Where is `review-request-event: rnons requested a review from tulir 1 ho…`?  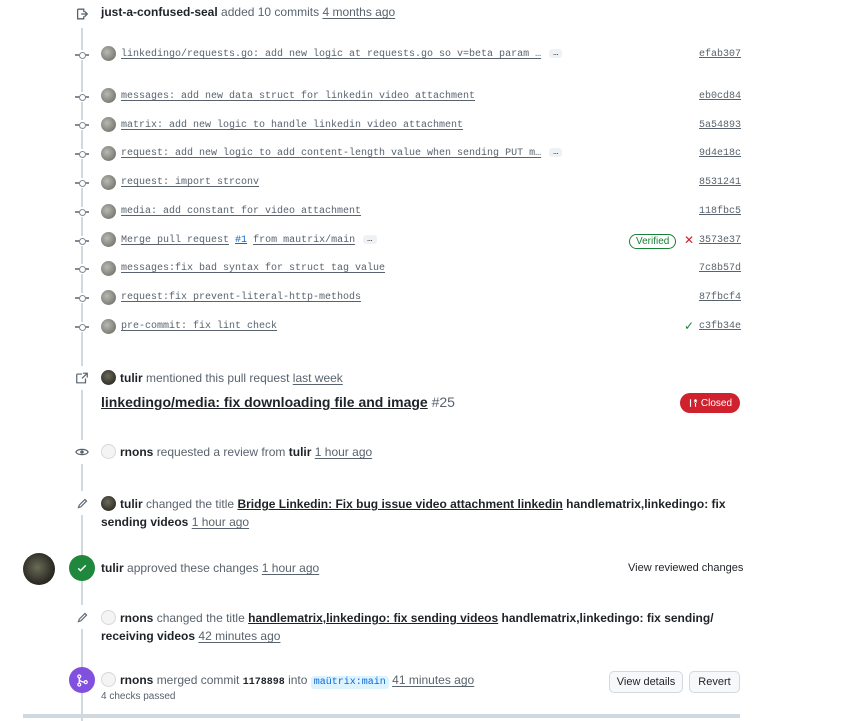
review-request-event: rnons requested a review from tulir 1 ho… is located at coordinates (236, 451).